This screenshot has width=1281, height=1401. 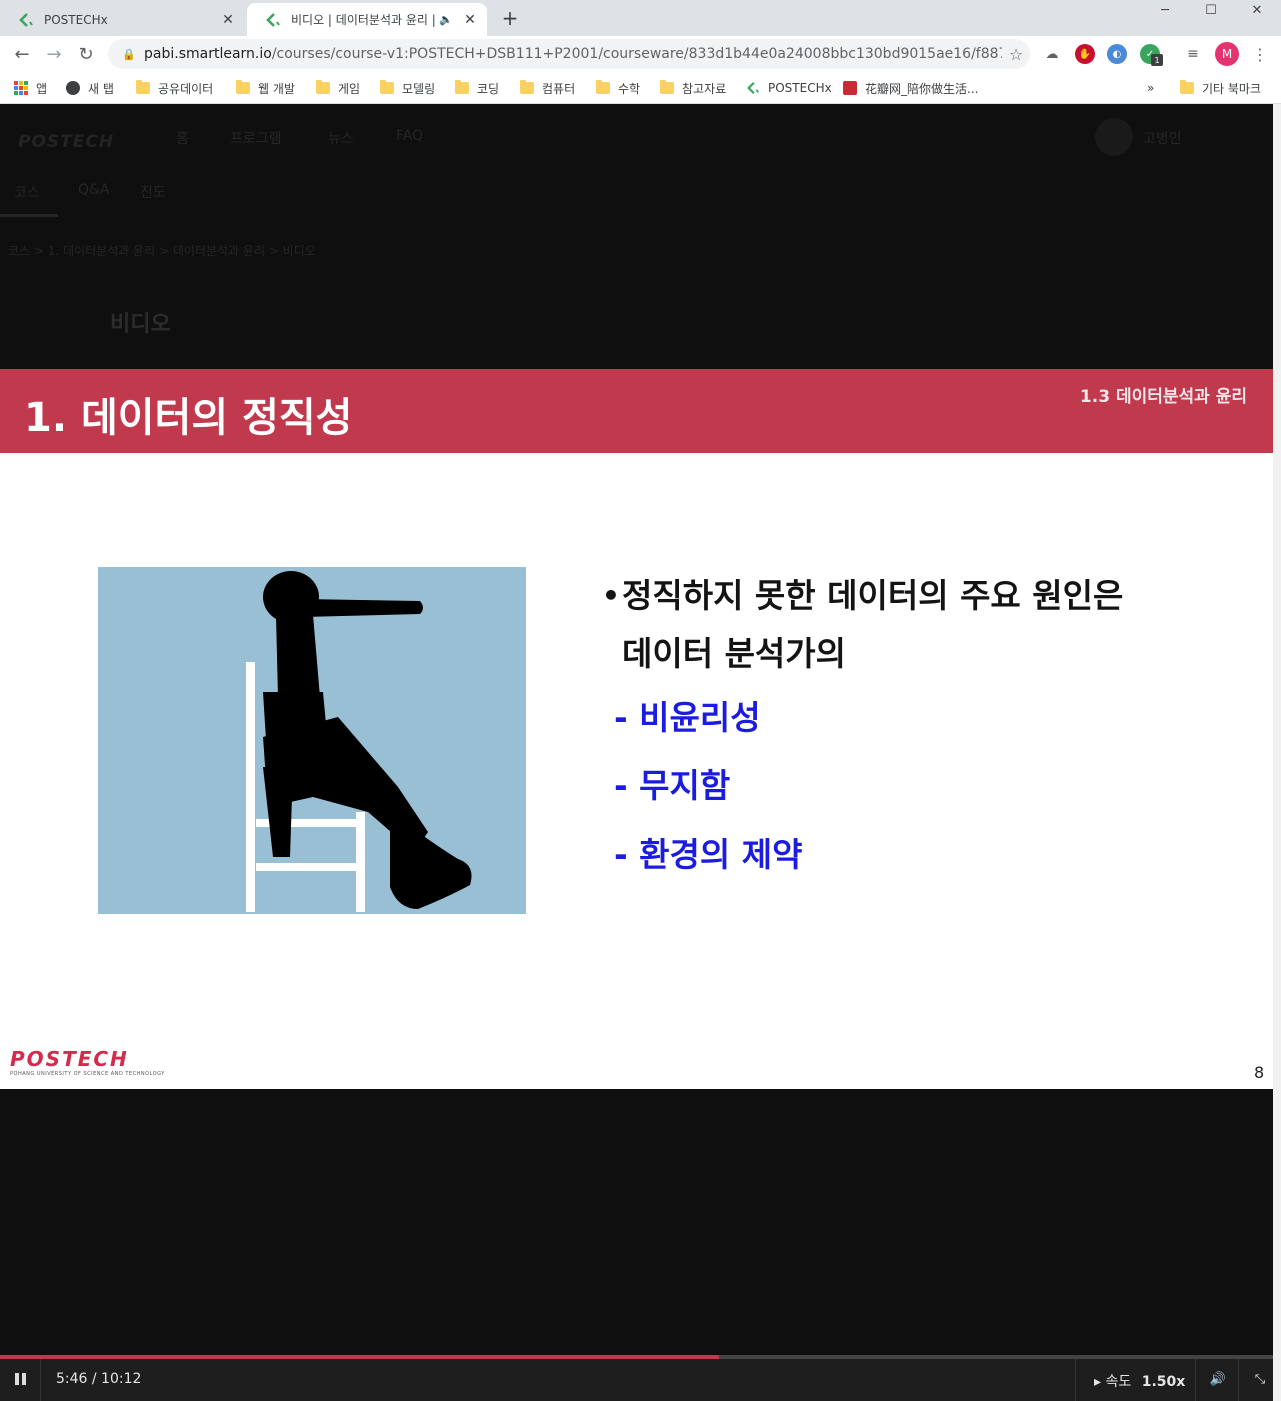 I want to click on slide-header-bar: 1. 데이터의 정직성 1.3 데이터분석과 윤리, so click(x=636, y=411).